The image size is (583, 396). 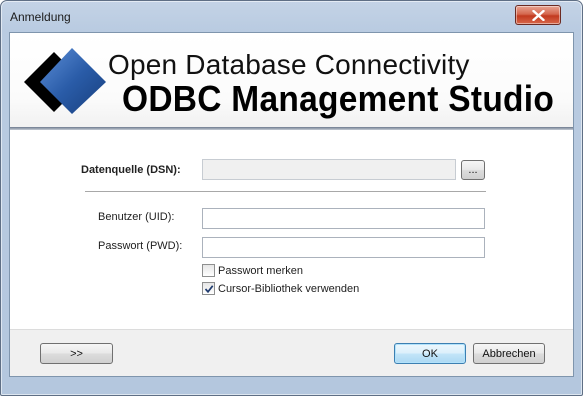 I want to click on dsn-field, so click(x=329, y=169).